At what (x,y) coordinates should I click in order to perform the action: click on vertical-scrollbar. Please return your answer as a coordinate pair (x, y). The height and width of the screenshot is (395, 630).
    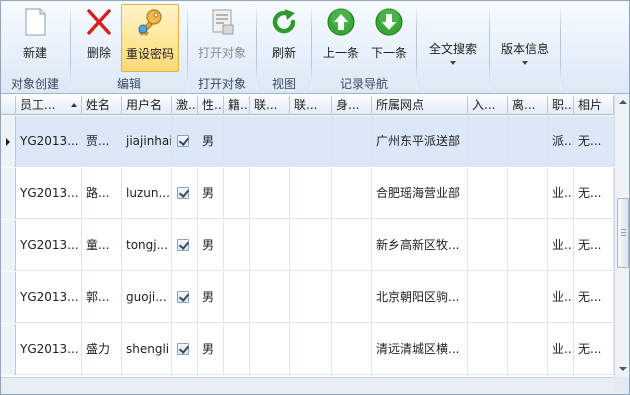
    Looking at the image, I should click on (622, 235).